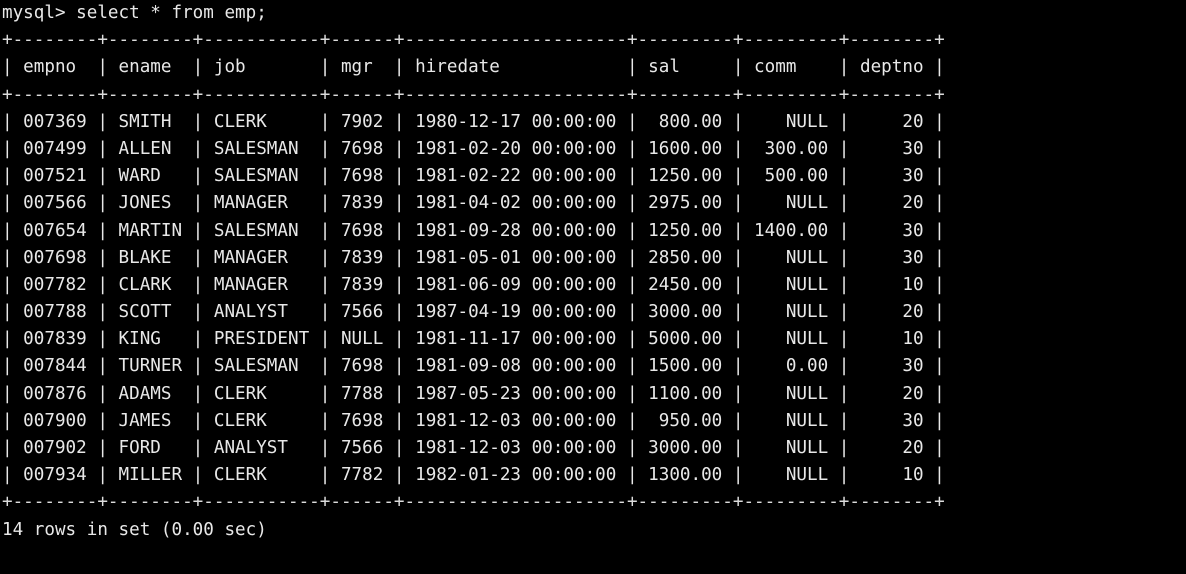  I want to click on mysql-prompt-line: mysql> select * from emp;, so click(134, 13).